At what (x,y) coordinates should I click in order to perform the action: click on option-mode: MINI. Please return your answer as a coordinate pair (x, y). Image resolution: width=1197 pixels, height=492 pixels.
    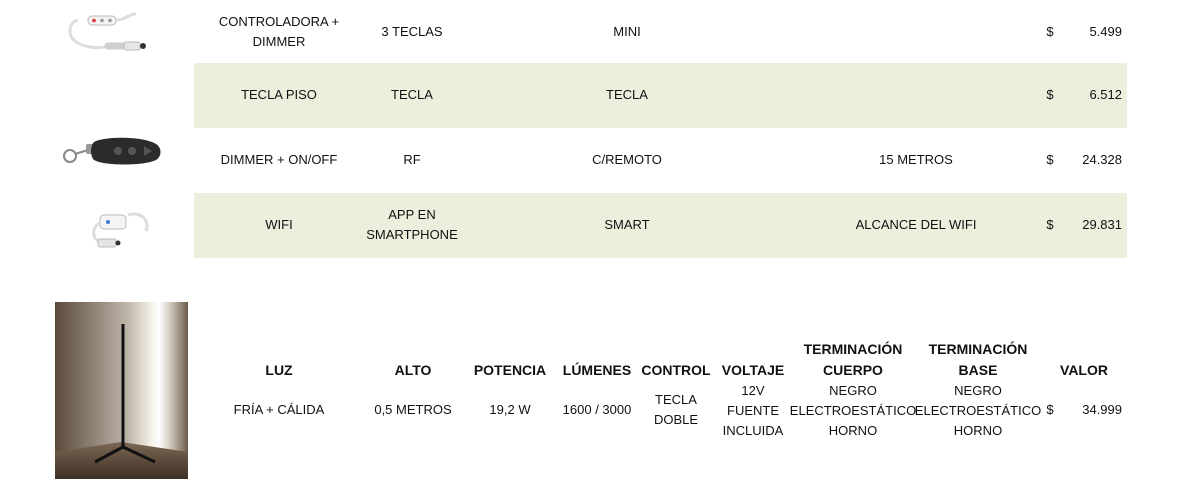
    Looking at the image, I should click on (627, 31).